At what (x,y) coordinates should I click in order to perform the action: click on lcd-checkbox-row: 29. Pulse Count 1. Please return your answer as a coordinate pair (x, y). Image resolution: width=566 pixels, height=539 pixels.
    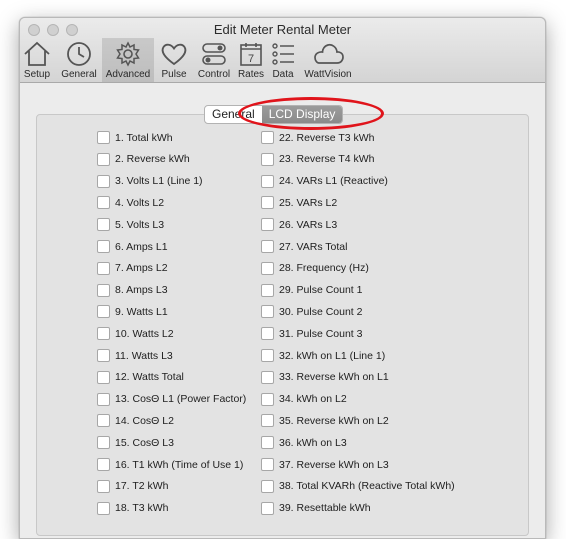
    Looking at the image, I should click on (312, 290).